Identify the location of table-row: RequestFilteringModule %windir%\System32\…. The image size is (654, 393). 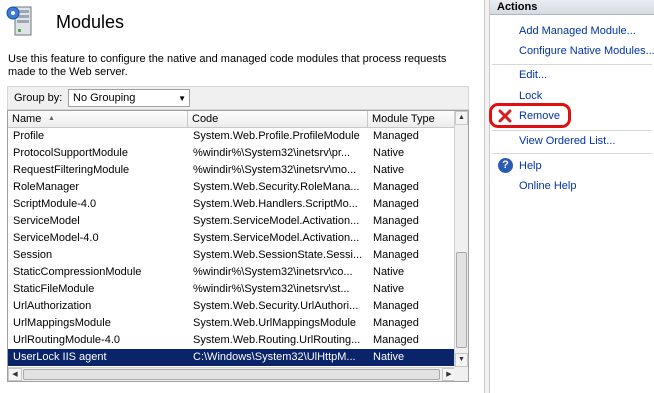
(232, 170).